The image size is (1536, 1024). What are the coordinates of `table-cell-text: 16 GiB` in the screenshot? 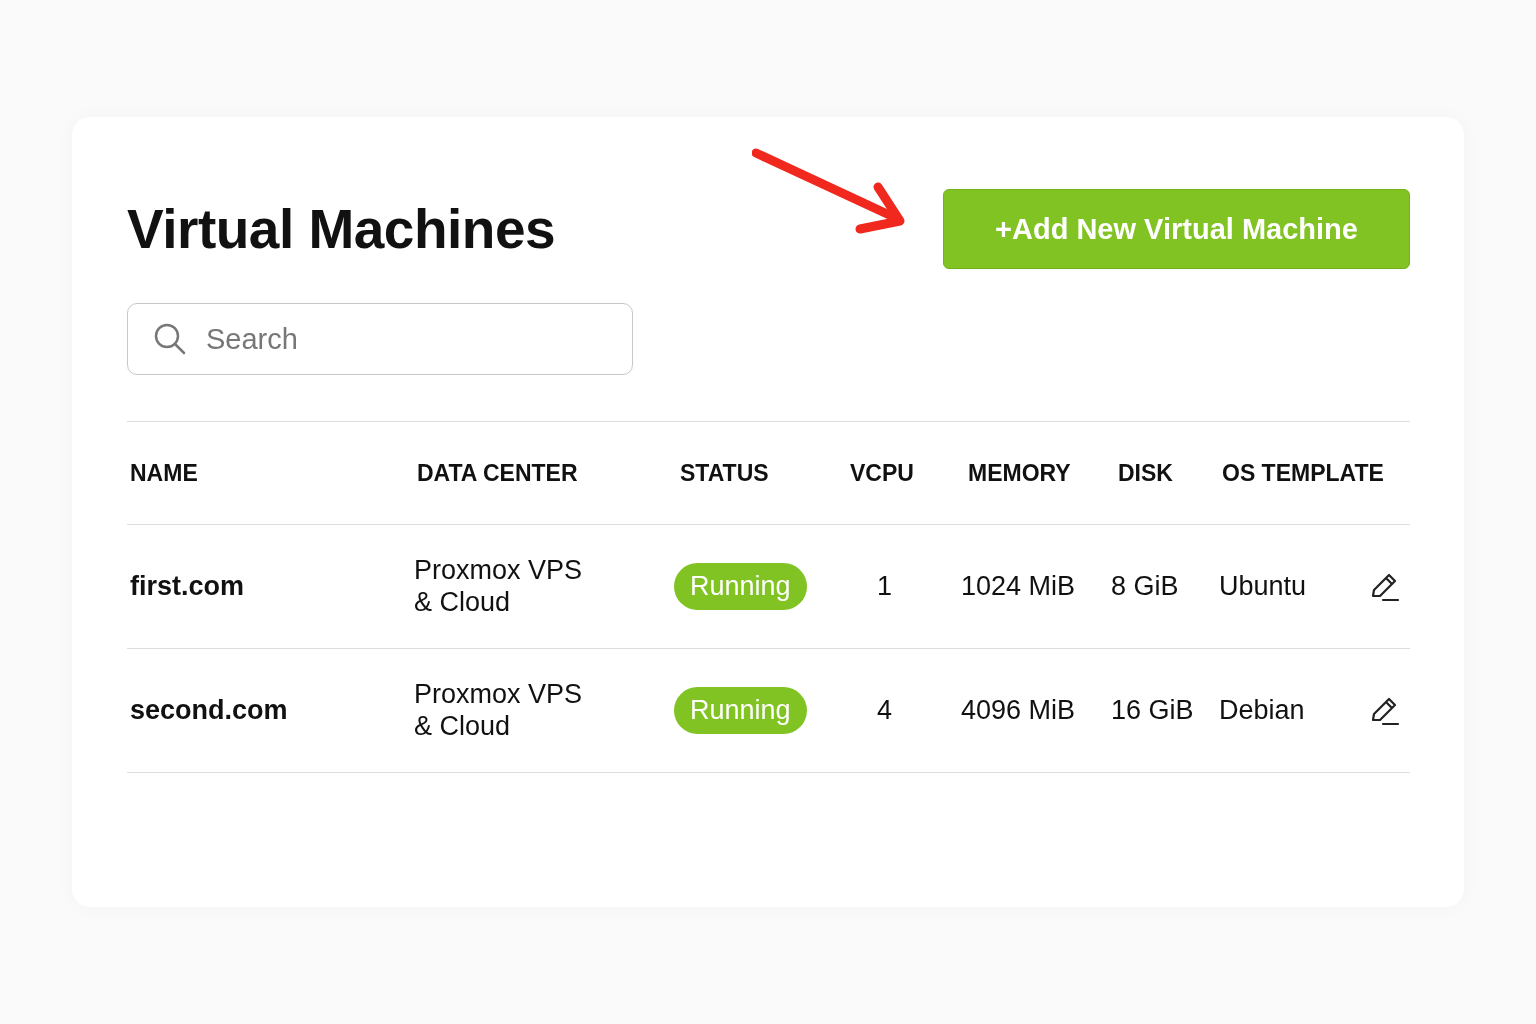 It's located at (1153, 710).